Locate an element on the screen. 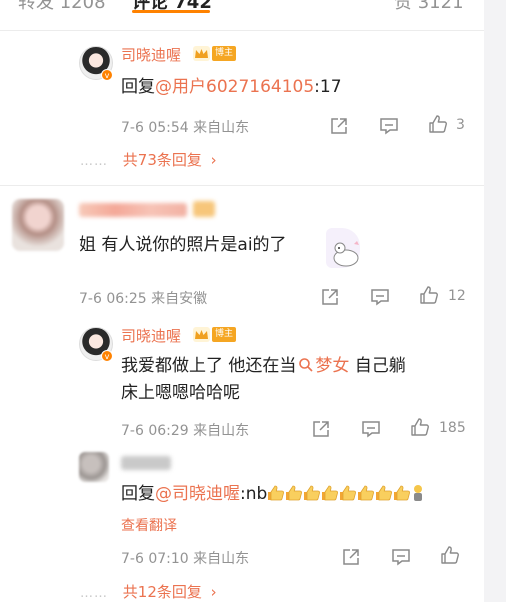 The height and width of the screenshot is (602, 506). tab-divider is located at coordinates (242, 30).